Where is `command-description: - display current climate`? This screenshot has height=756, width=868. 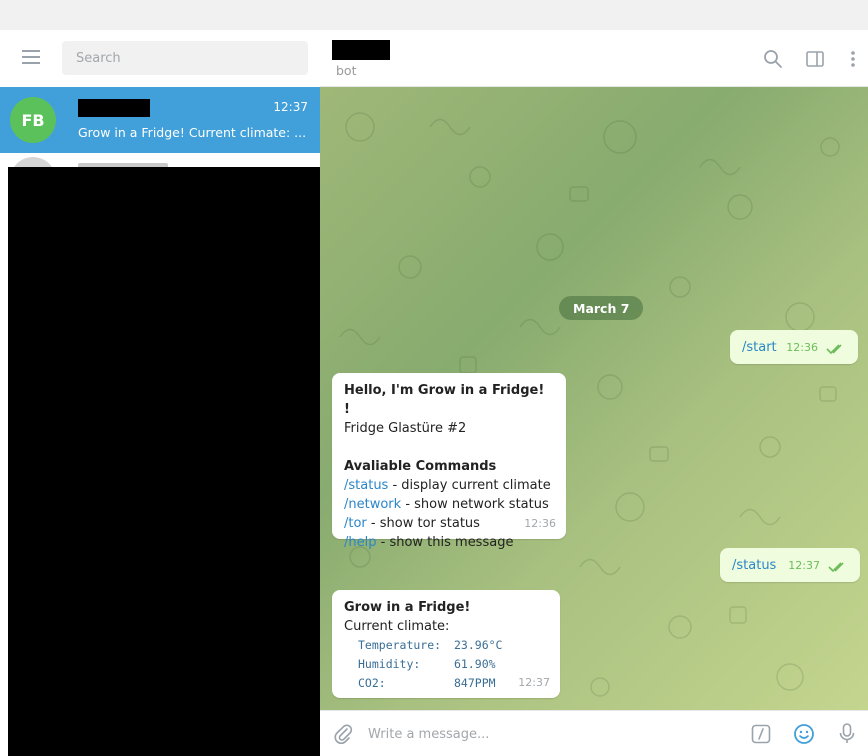 command-description: - display current climate is located at coordinates (469, 485).